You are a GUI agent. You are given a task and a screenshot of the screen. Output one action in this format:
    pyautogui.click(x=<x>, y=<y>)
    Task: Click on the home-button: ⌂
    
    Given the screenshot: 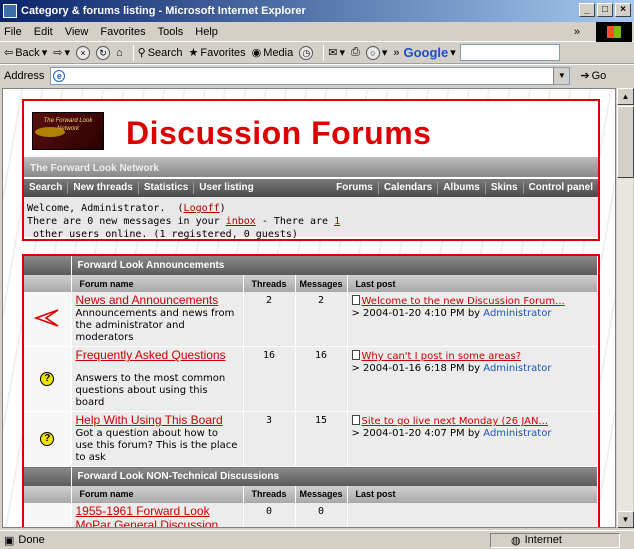 What is the action you would take?
    pyautogui.click(x=119, y=53)
    